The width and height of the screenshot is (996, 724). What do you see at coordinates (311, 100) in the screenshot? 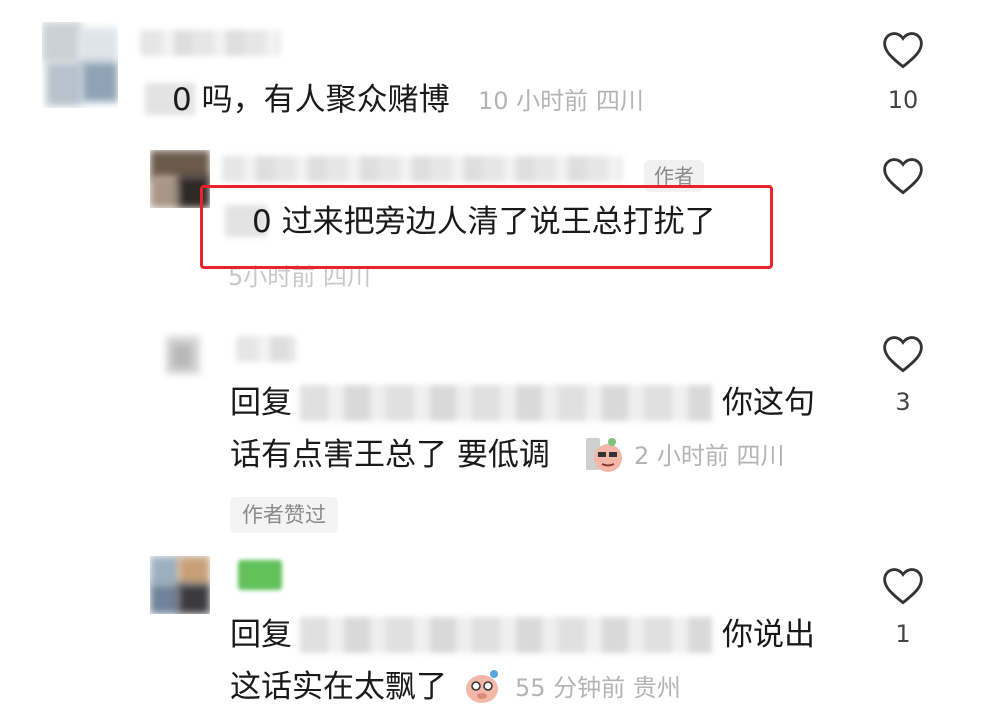
I see `comment-text: 0 吗，有人聚众赌博` at bounding box center [311, 100].